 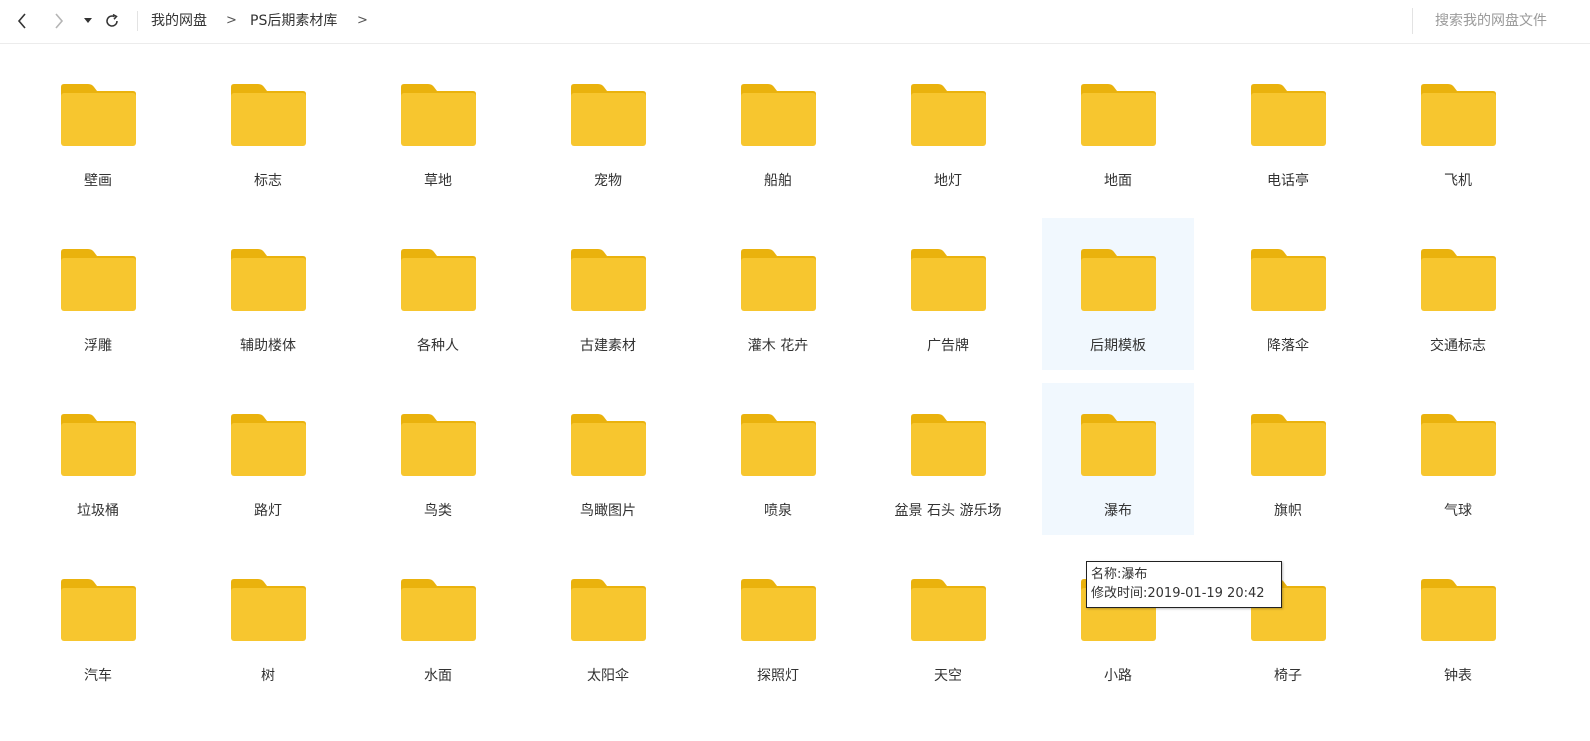 I want to click on breadcrumb-item-root: 我的网盘, so click(x=179, y=21).